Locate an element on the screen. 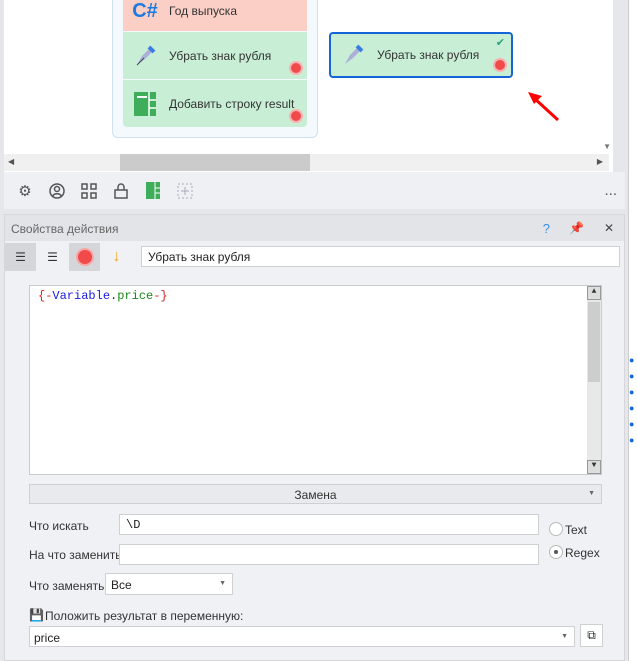 The image size is (637, 661). breakpoint-button is located at coordinates (84, 257).